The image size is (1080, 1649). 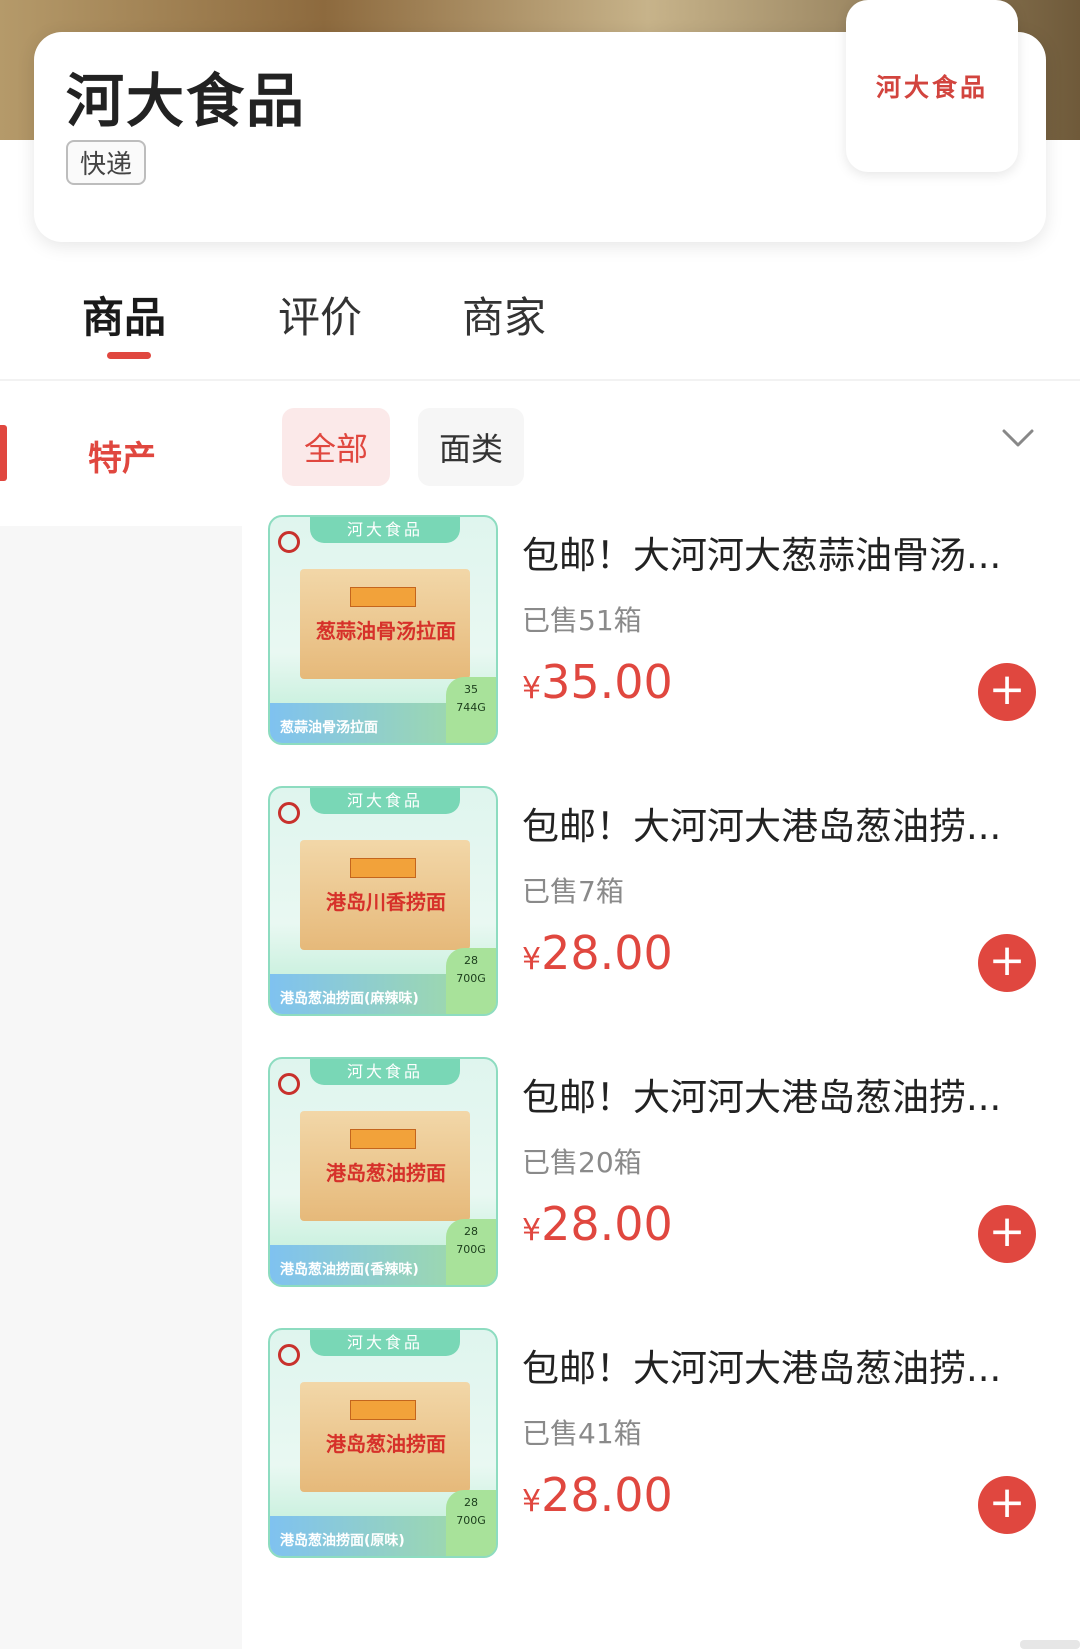 I want to click on thumb-box-title: 葱蒜油骨汤拉面, so click(x=386, y=631).